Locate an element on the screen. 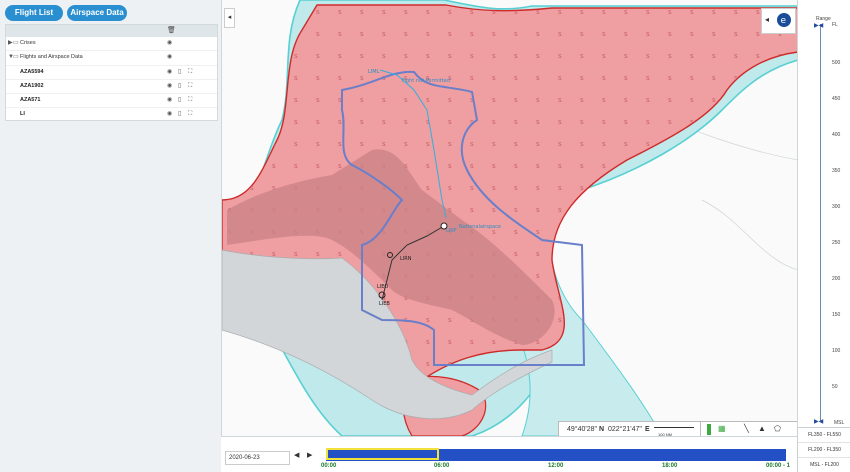  scale-label: 100 NM is located at coordinates (665, 434).